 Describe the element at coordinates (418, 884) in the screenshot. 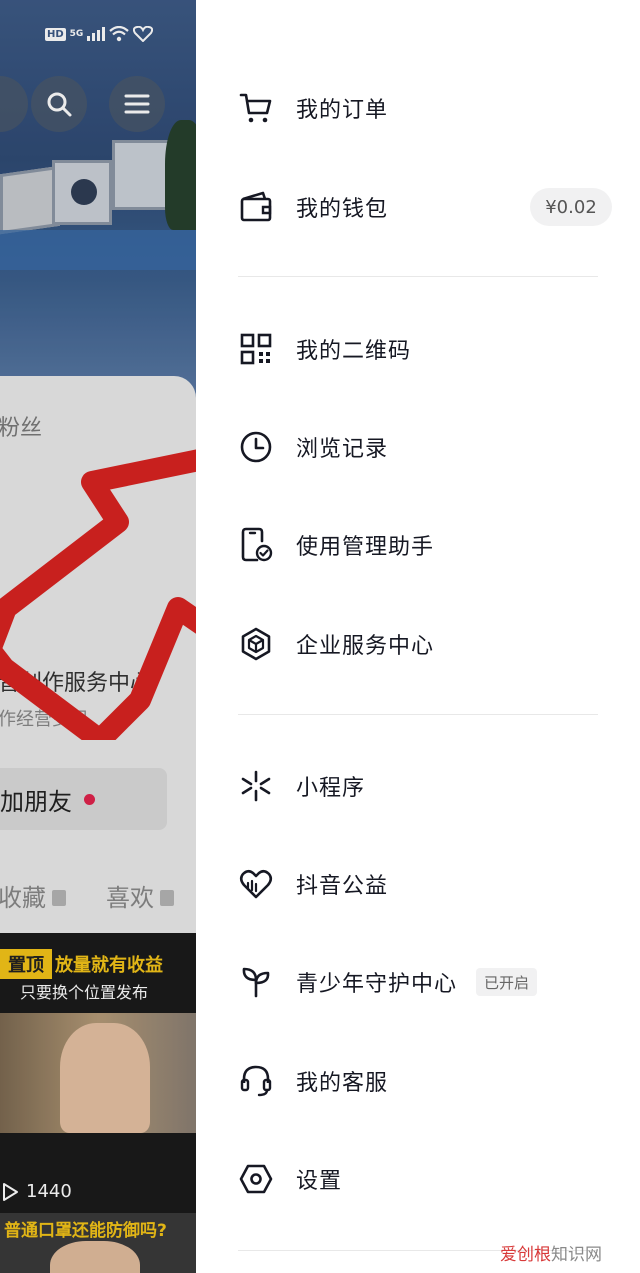

I see `menu-item-charity: 抖音公益` at that location.